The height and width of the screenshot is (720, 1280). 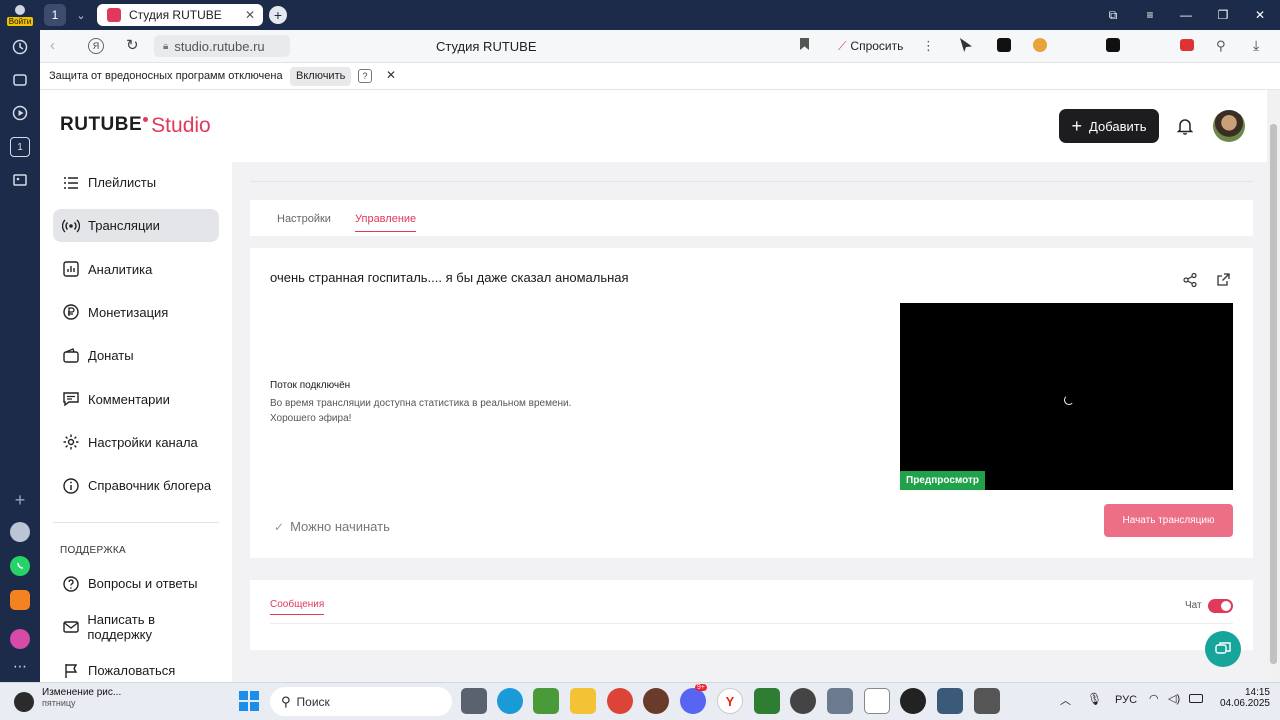 What do you see at coordinates (804, 44) in the screenshot?
I see `bookmark-icon` at bounding box center [804, 44].